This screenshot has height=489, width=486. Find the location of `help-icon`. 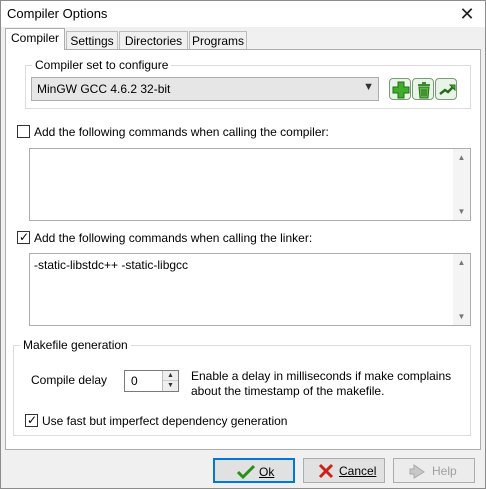

help-icon is located at coordinates (417, 471).